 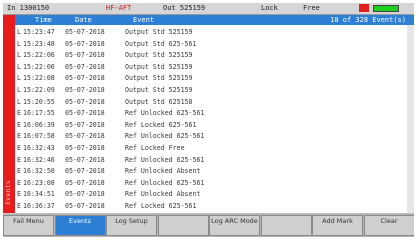 I want to click on table-row: L 15:23:48 05-07-2018 Output Std 625-561, so click(x=214, y=45).